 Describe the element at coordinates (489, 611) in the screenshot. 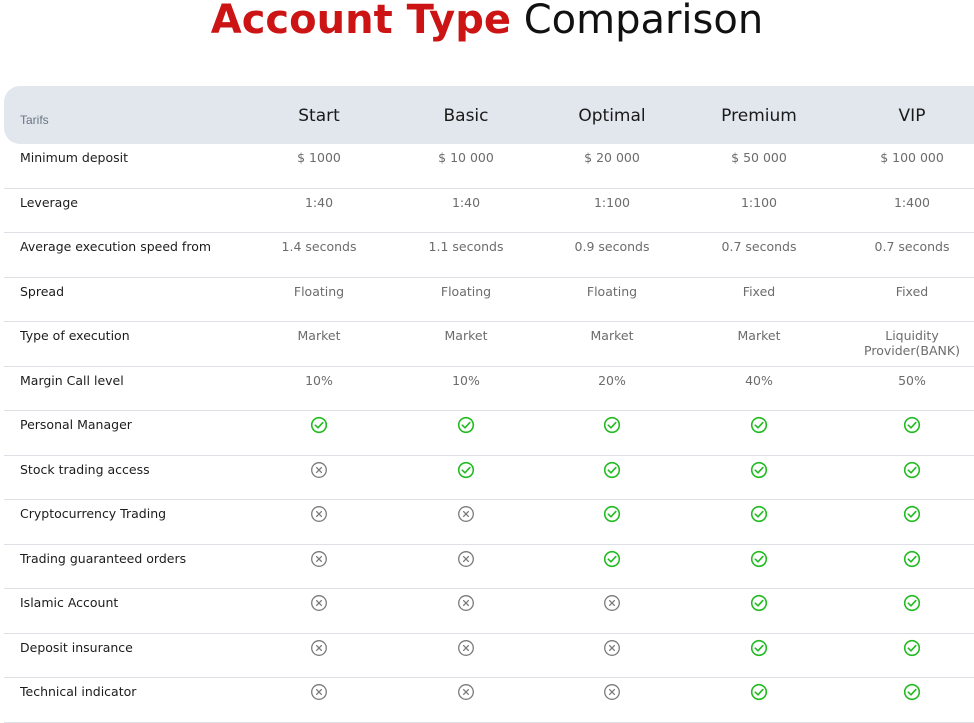

I see `table-row: Islamic Account` at that location.